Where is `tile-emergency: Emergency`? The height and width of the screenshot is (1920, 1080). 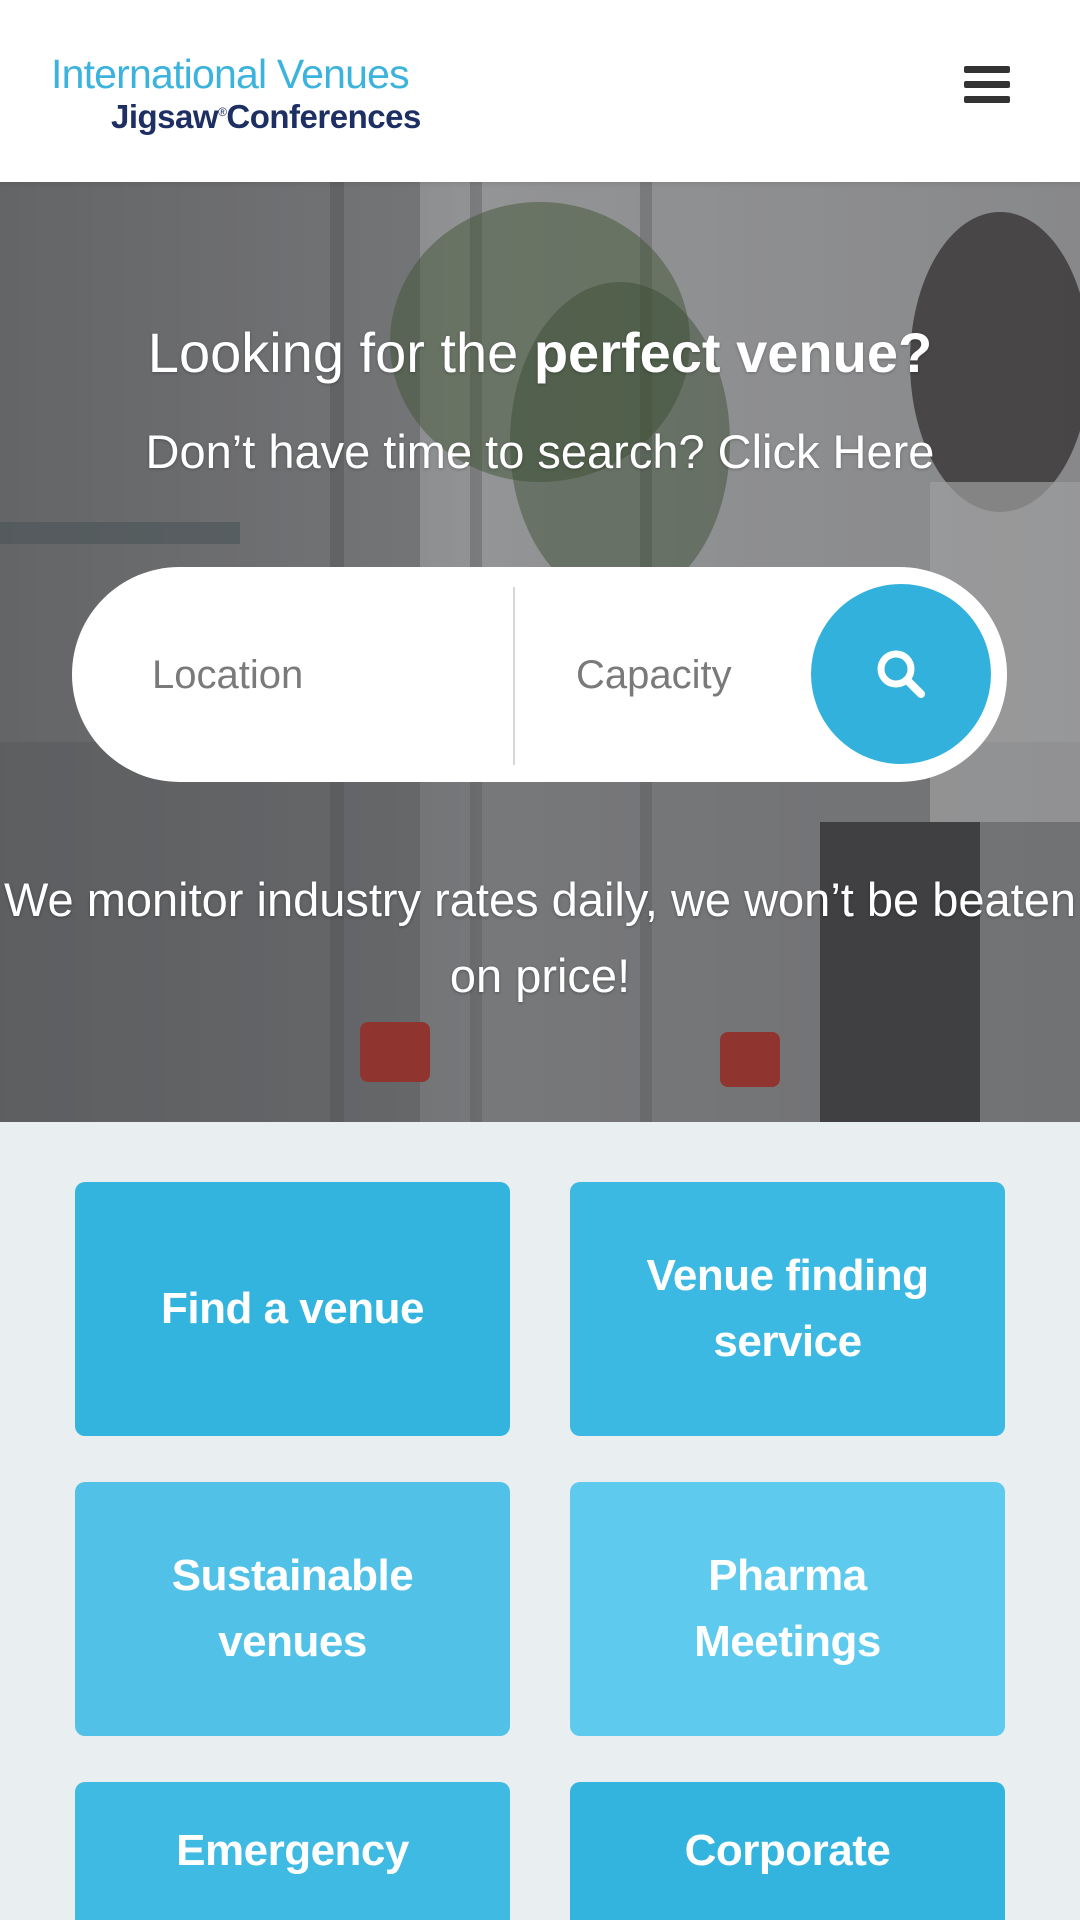 tile-emergency: Emergency is located at coordinates (292, 1851).